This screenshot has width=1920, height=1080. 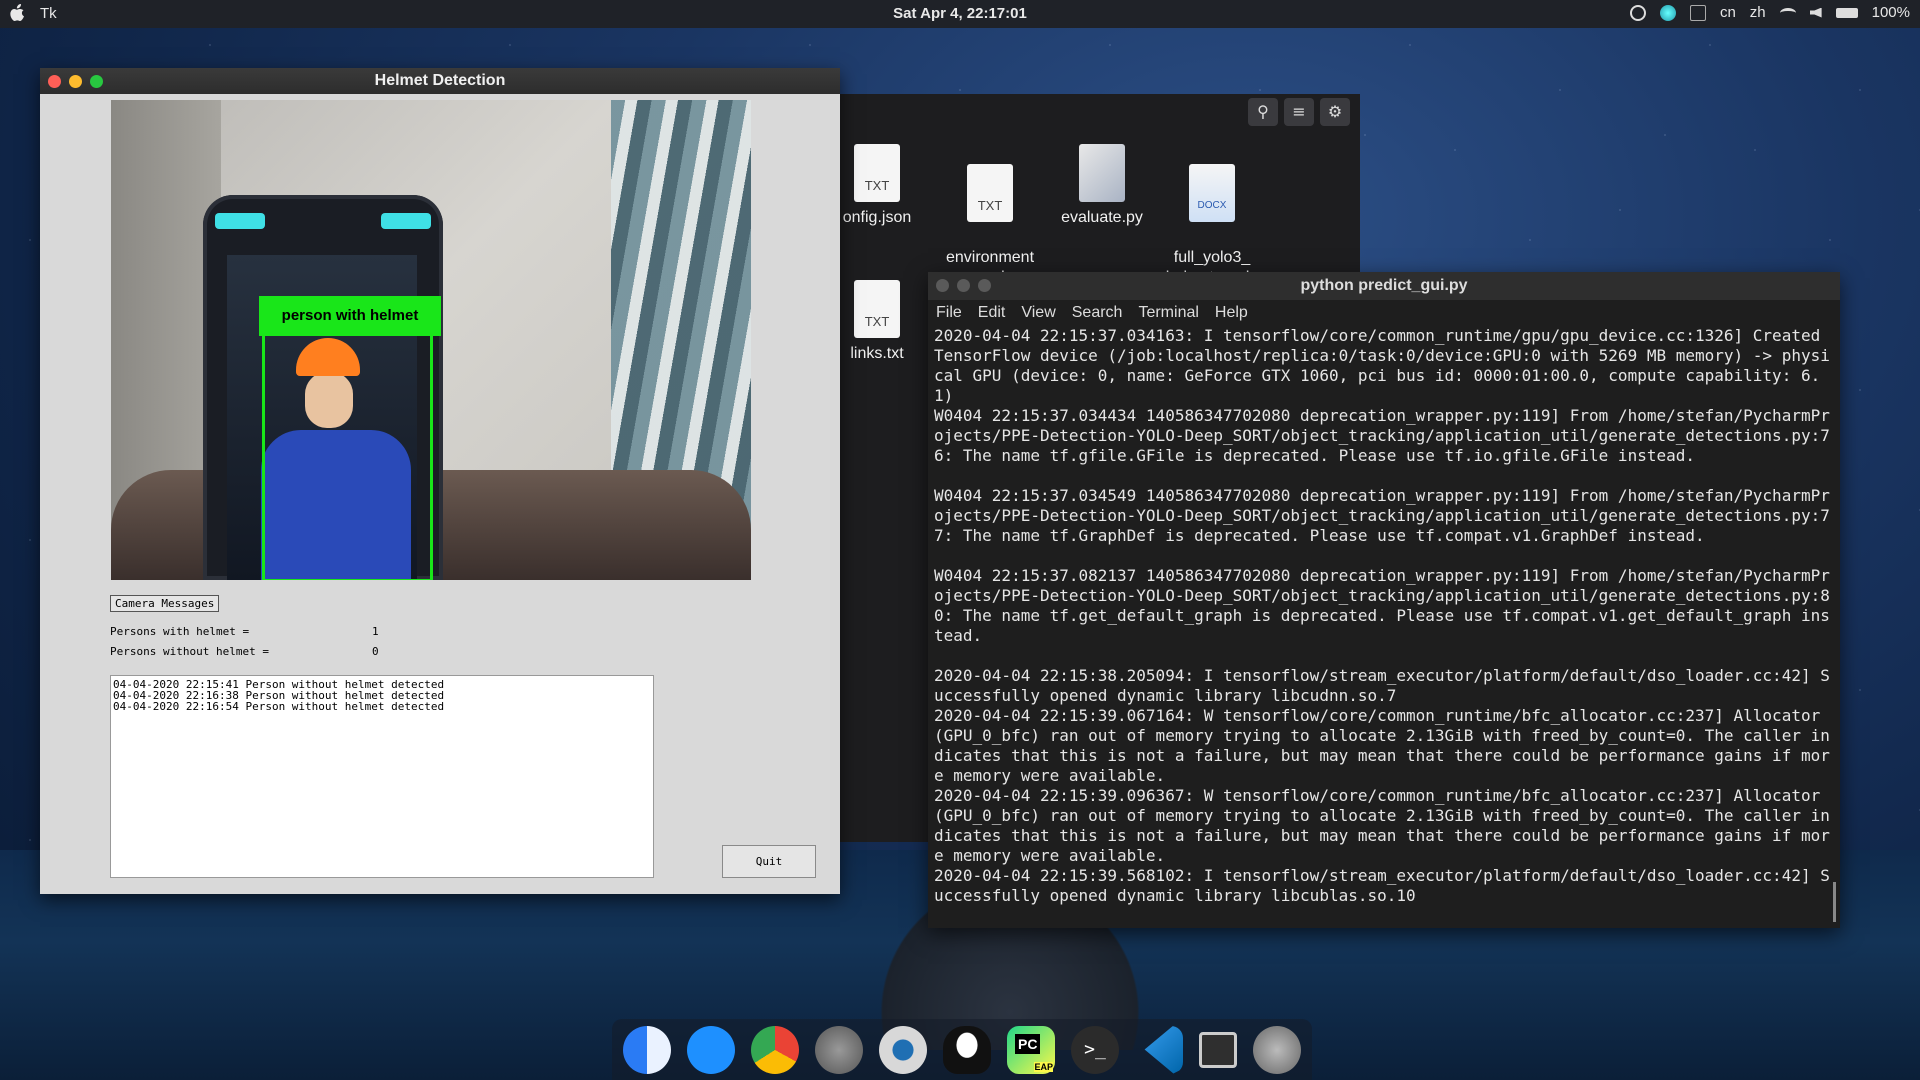 I want to click on wifi-icon, so click(x=1787, y=12).